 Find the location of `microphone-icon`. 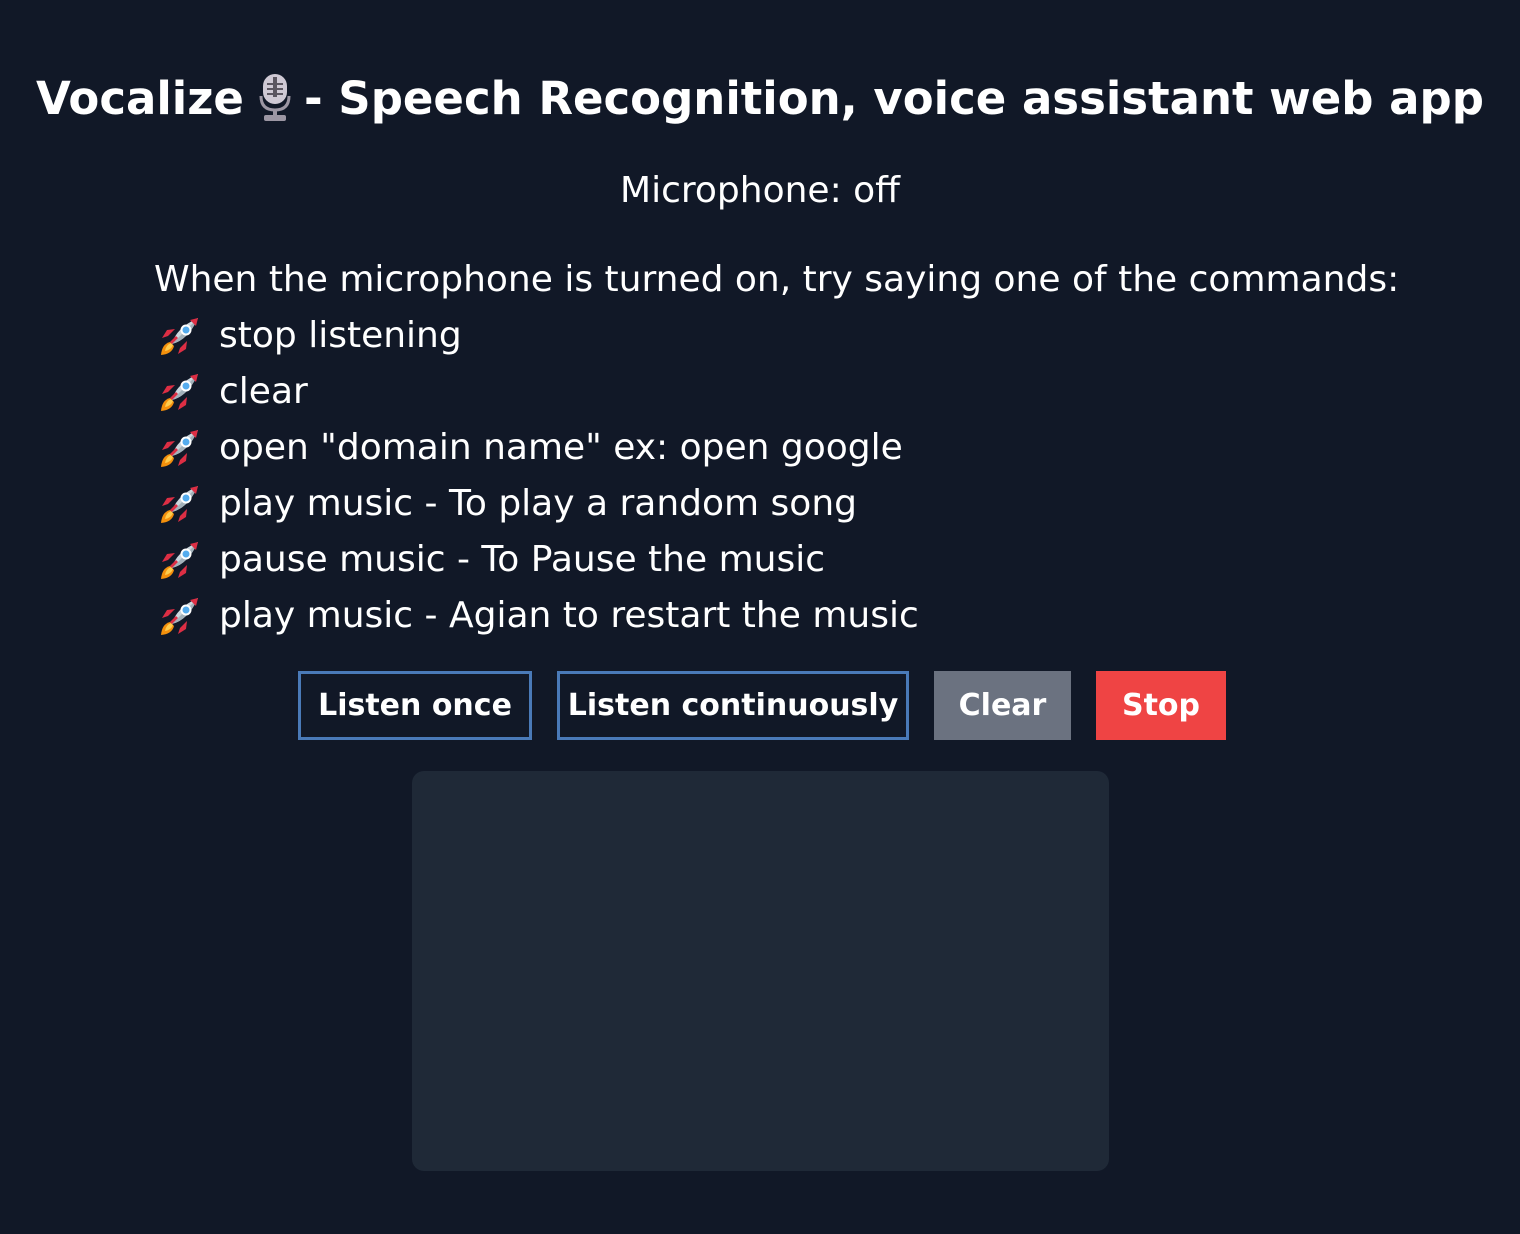

microphone-icon is located at coordinates (275, 98).